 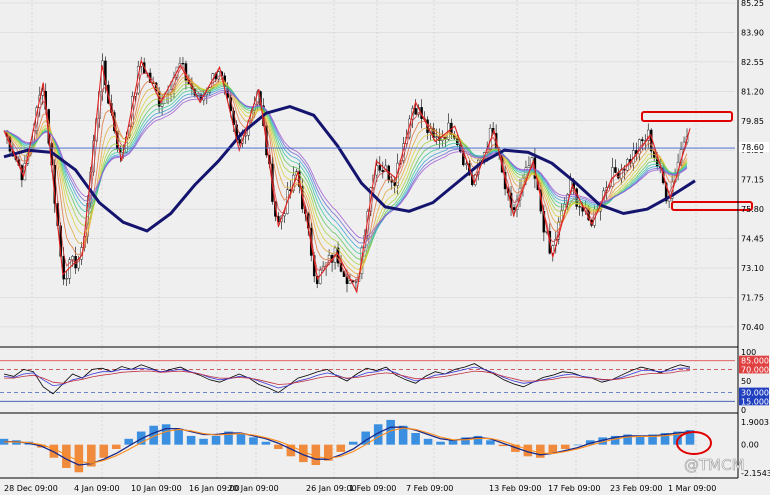 What do you see at coordinates (714, 465) in the screenshot?
I see `watermark-text: @TMCM` at bounding box center [714, 465].